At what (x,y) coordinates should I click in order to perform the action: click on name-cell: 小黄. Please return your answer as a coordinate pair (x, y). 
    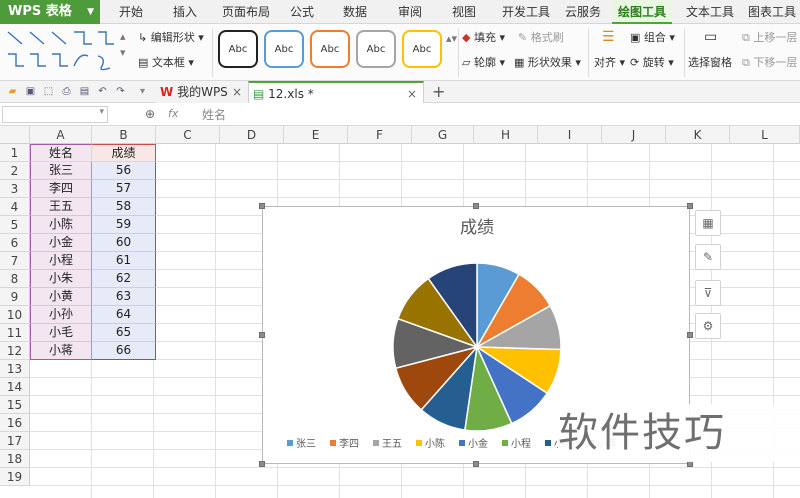
    Looking at the image, I should click on (61, 297).